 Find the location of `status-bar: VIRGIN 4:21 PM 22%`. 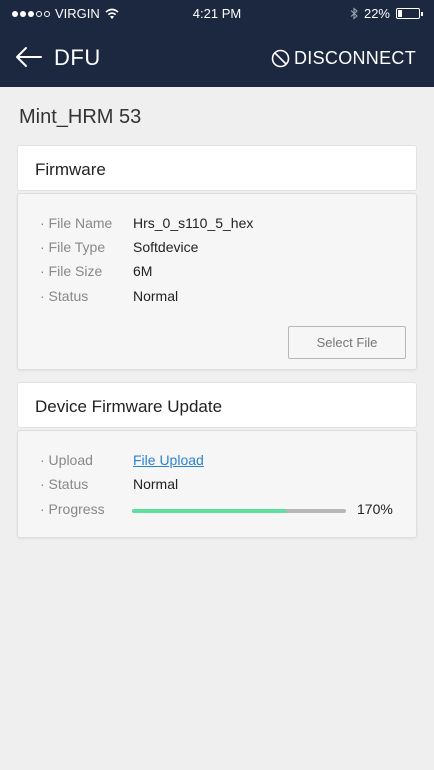

status-bar: VIRGIN 4:21 PM 22% is located at coordinates (217, 14).